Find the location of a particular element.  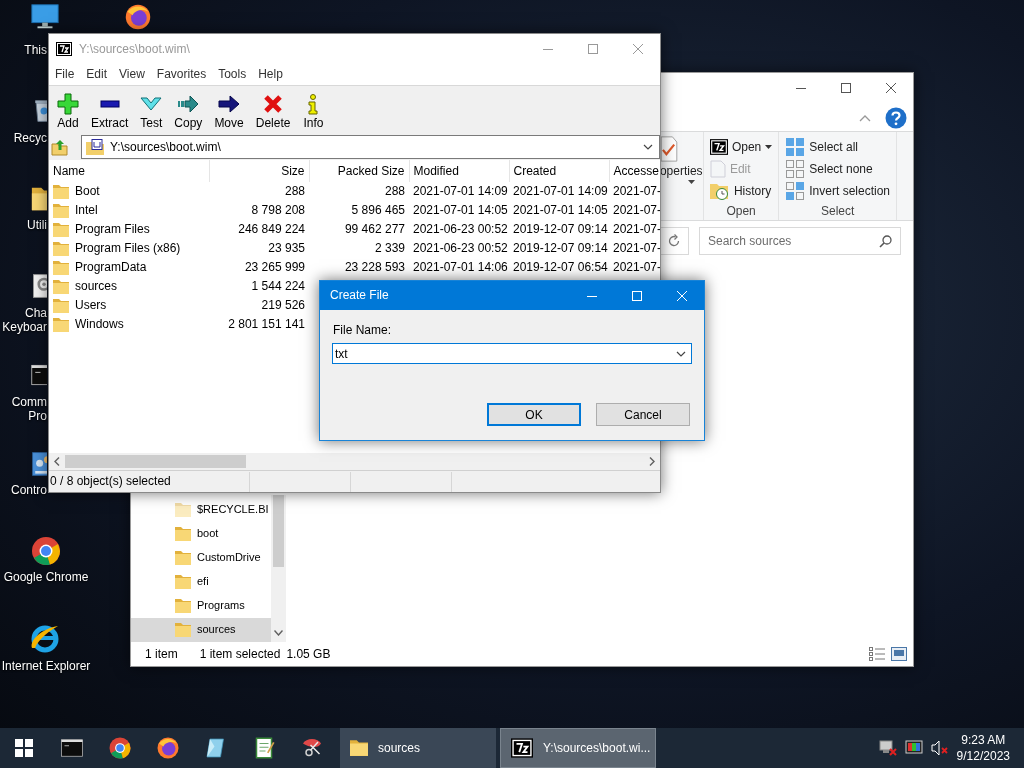

nav-item: Programs is located at coordinates (201, 606).